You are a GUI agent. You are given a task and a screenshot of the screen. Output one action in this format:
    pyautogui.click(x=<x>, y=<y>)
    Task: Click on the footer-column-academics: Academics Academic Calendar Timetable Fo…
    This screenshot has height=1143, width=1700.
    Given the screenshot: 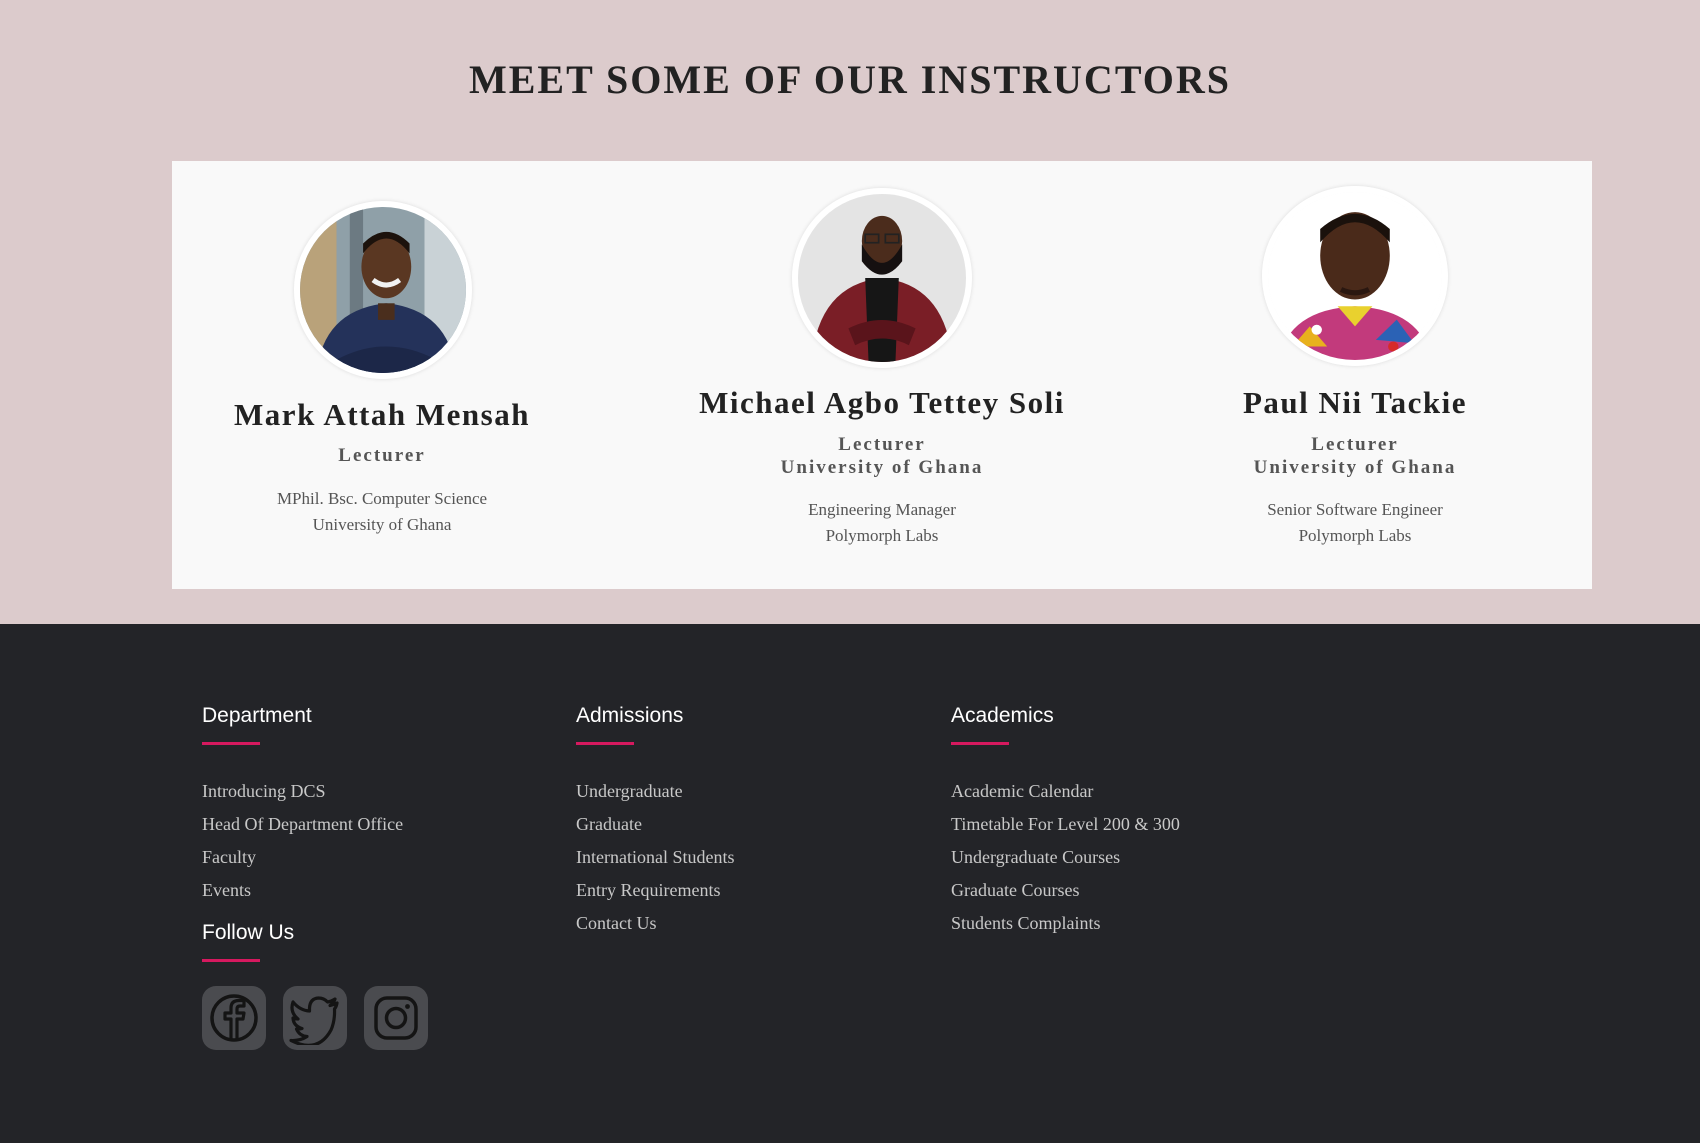 What is the action you would take?
    pyautogui.click(x=1065, y=822)
    